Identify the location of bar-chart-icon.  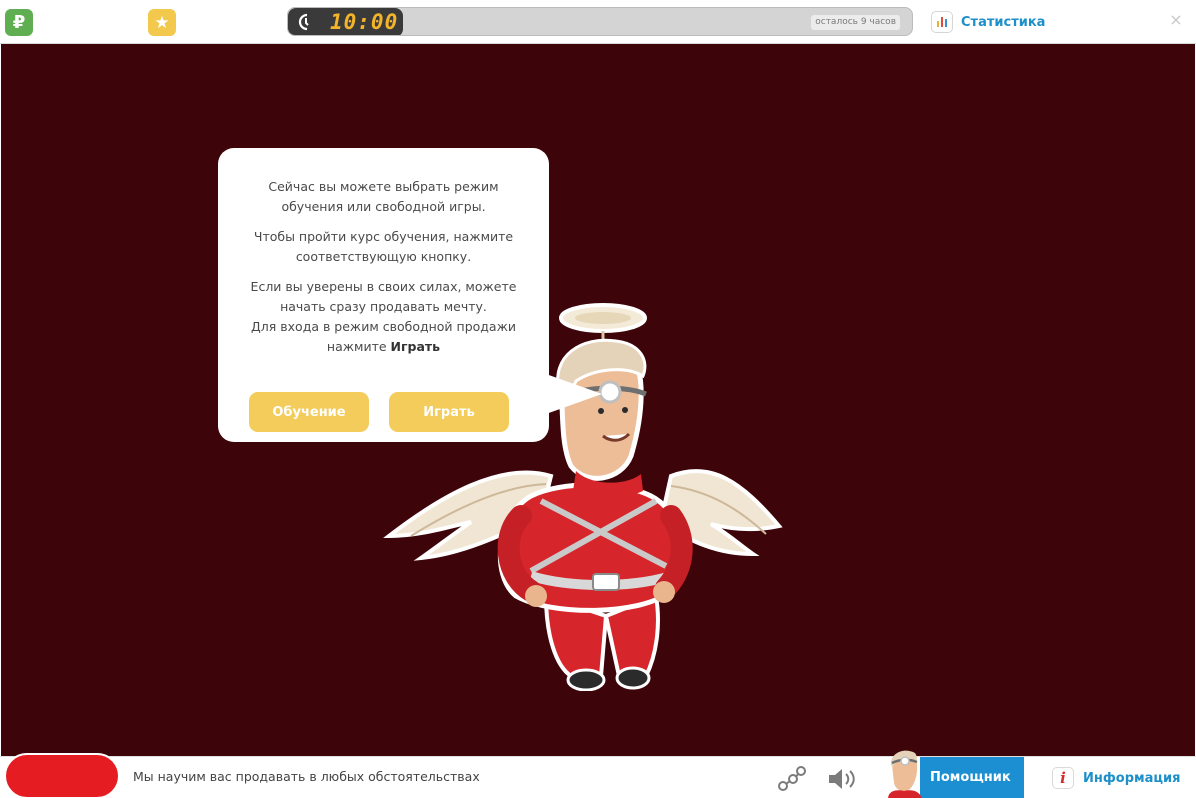
(942, 22).